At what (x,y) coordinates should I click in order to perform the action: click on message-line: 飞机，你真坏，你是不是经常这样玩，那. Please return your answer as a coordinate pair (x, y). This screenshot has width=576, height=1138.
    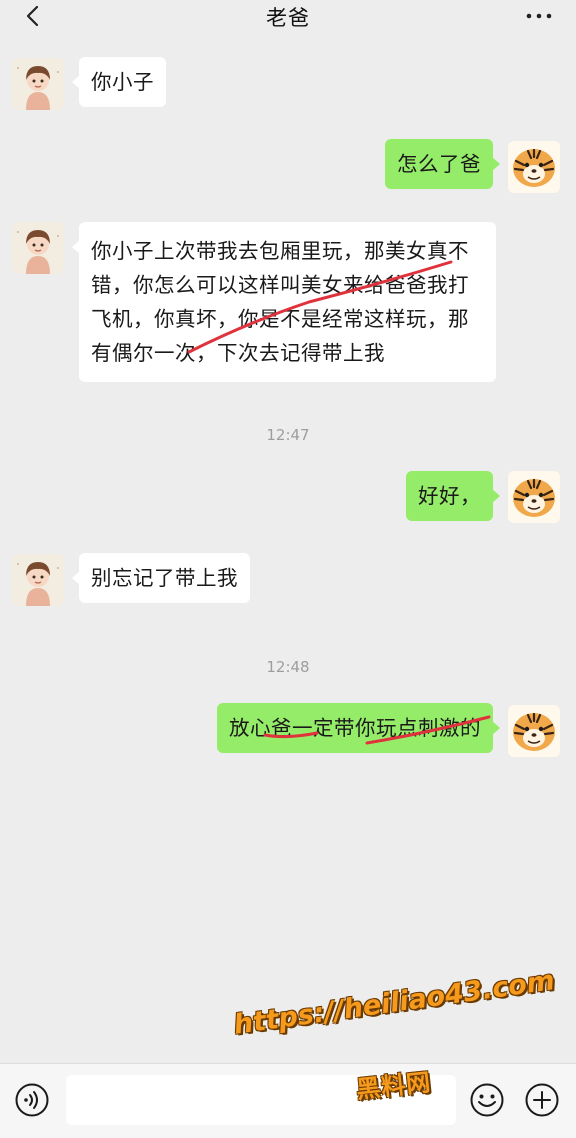
    Looking at the image, I should click on (280, 319).